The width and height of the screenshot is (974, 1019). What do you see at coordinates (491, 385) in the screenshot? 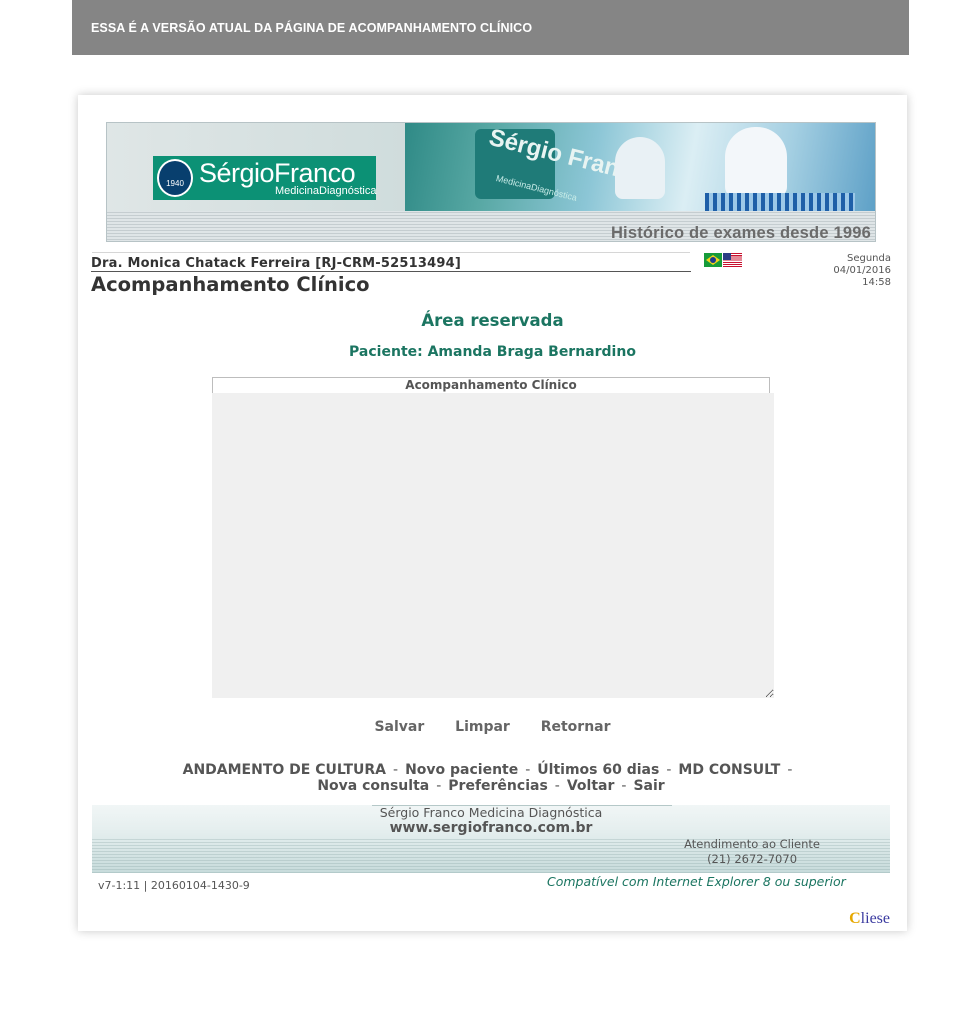
I see `notes-label: Acompanhamento Clínico` at bounding box center [491, 385].